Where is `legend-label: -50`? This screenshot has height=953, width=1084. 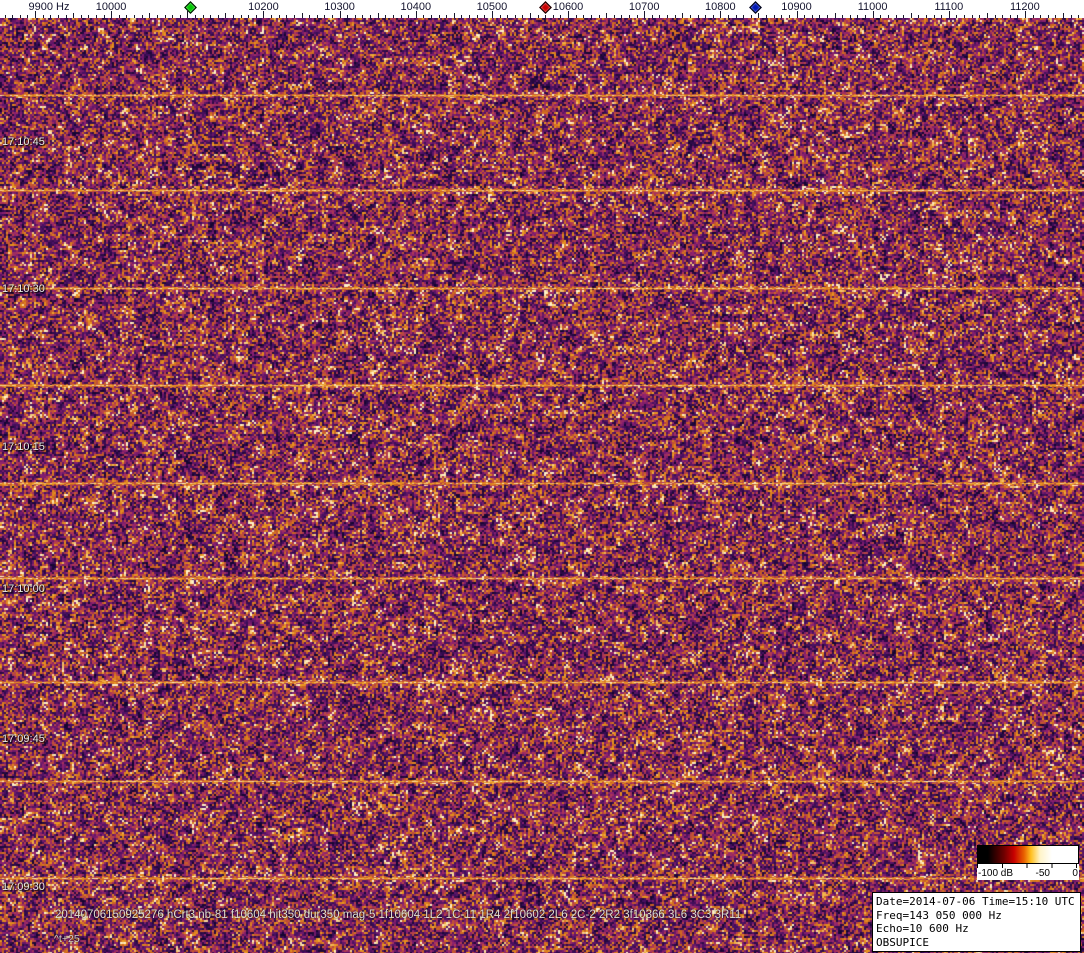 legend-label: -50 is located at coordinates (1042, 873).